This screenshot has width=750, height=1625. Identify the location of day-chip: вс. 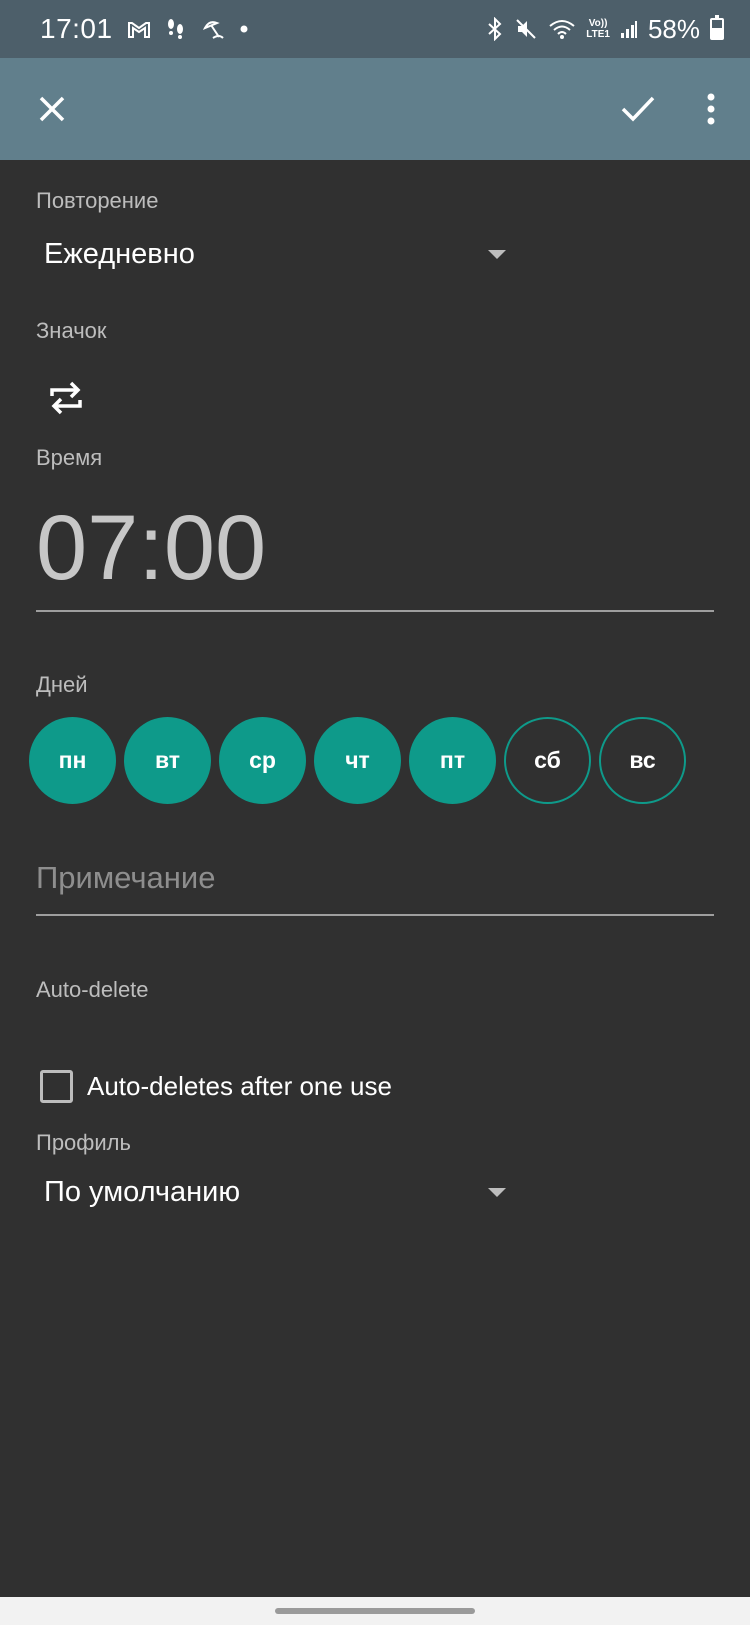
(642, 760).